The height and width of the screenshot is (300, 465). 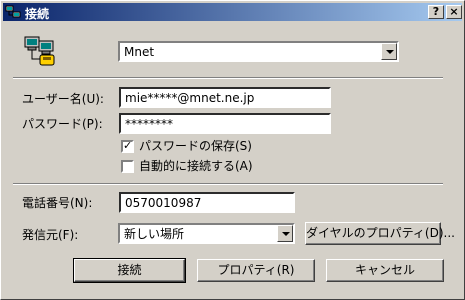 What do you see at coordinates (454, 12) in the screenshot?
I see `close-button: ×` at bounding box center [454, 12].